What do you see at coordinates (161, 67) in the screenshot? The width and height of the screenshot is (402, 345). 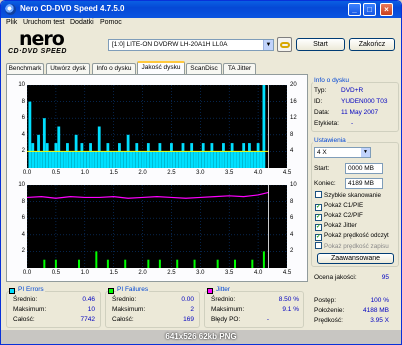 I see `tab-disc-quality: Jakość dysku` at bounding box center [161, 67].